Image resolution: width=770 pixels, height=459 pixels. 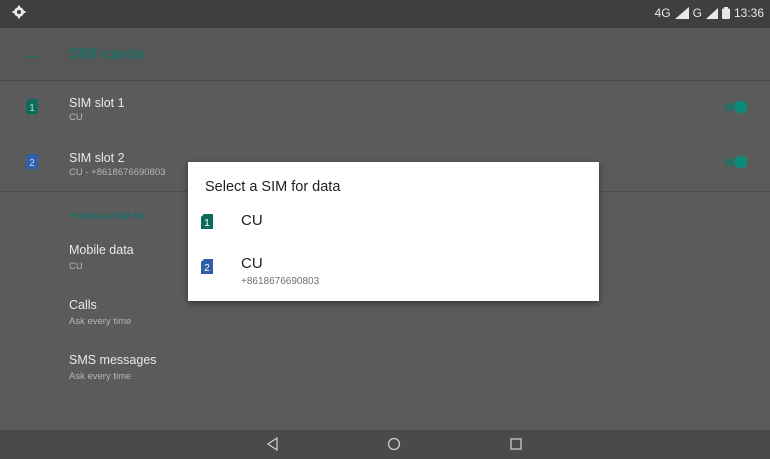 What do you see at coordinates (516, 444) in the screenshot?
I see `nav-recents-icon` at bounding box center [516, 444].